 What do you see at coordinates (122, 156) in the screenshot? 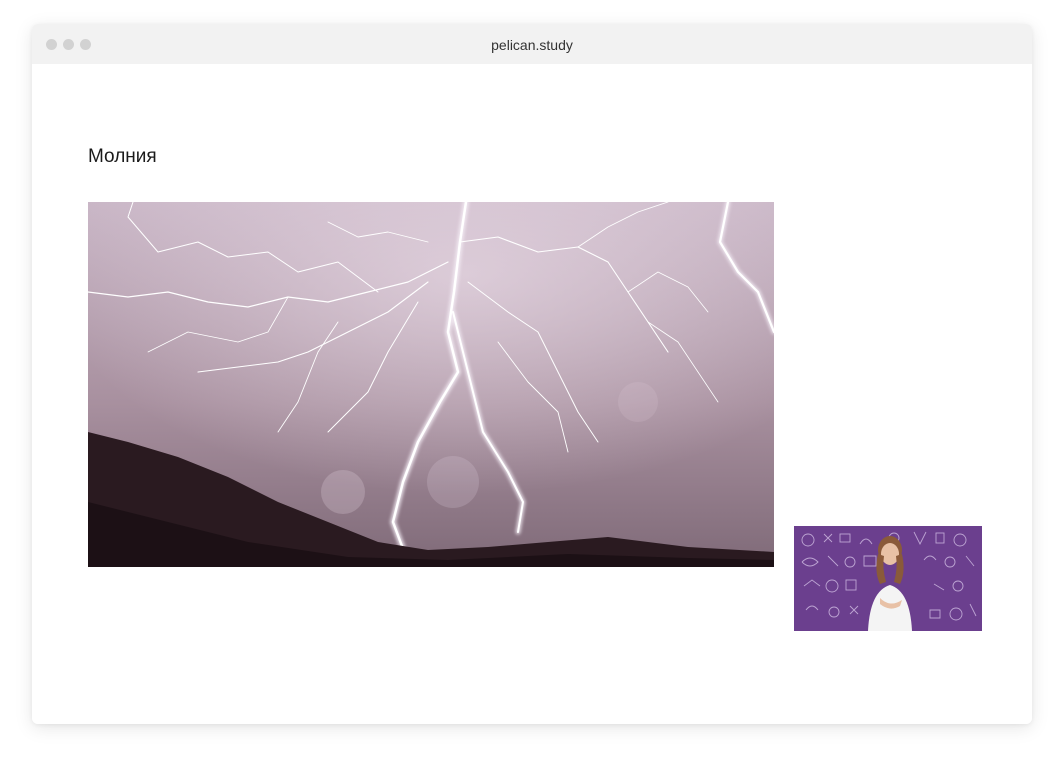
I see `page-title: Молния` at bounding box center [122, 156].